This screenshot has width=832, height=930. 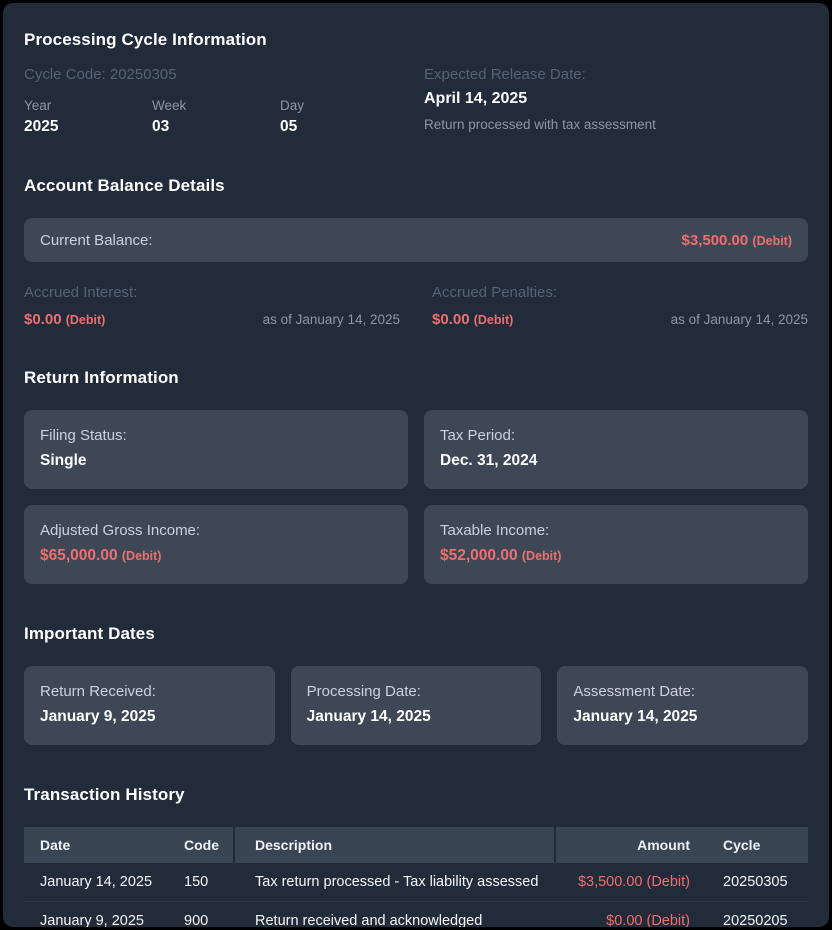 What do you see at coordinates (648, 920) in the screenshot?
I see `tx-amount: $0.00 (Debit)` at bounding box center [648, 920].